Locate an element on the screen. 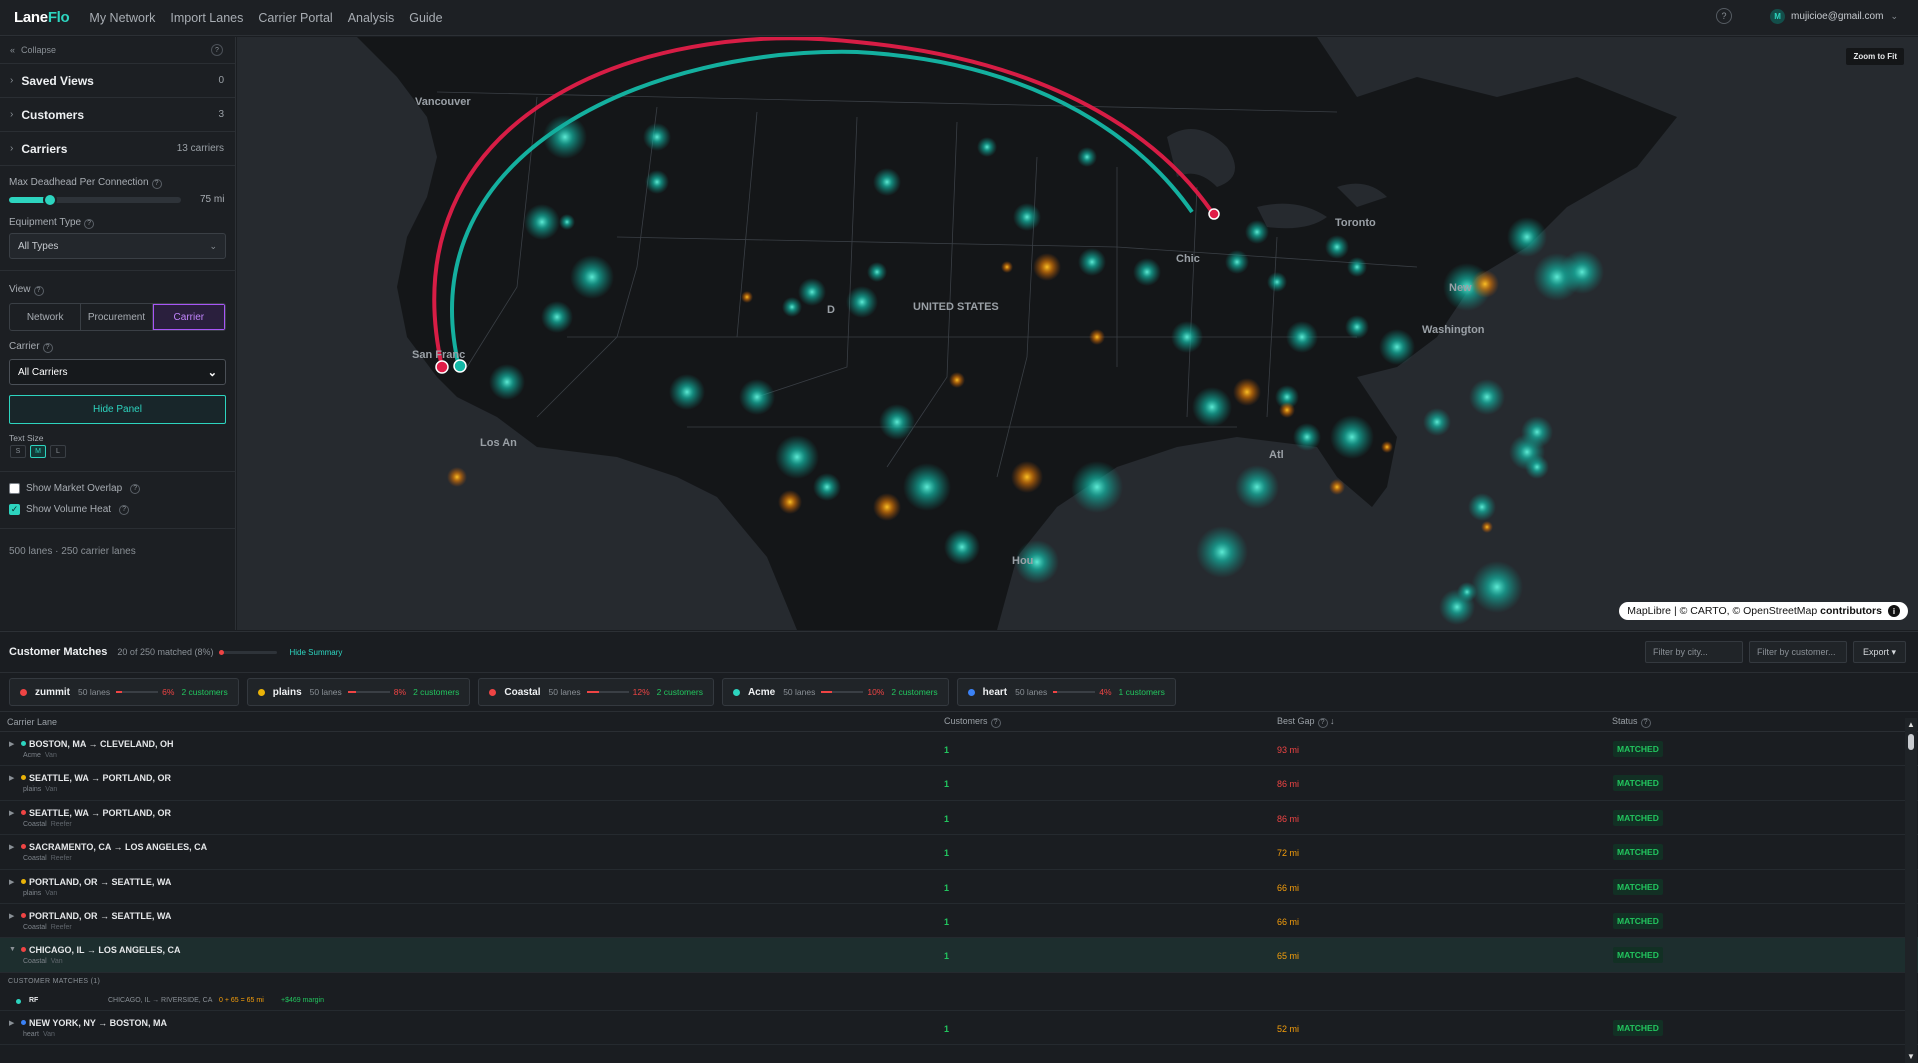 Image resolution: width=1918 pixels, height=1063 pixels. view-procurement-button: Procurement is located at coordinates (117, 317).